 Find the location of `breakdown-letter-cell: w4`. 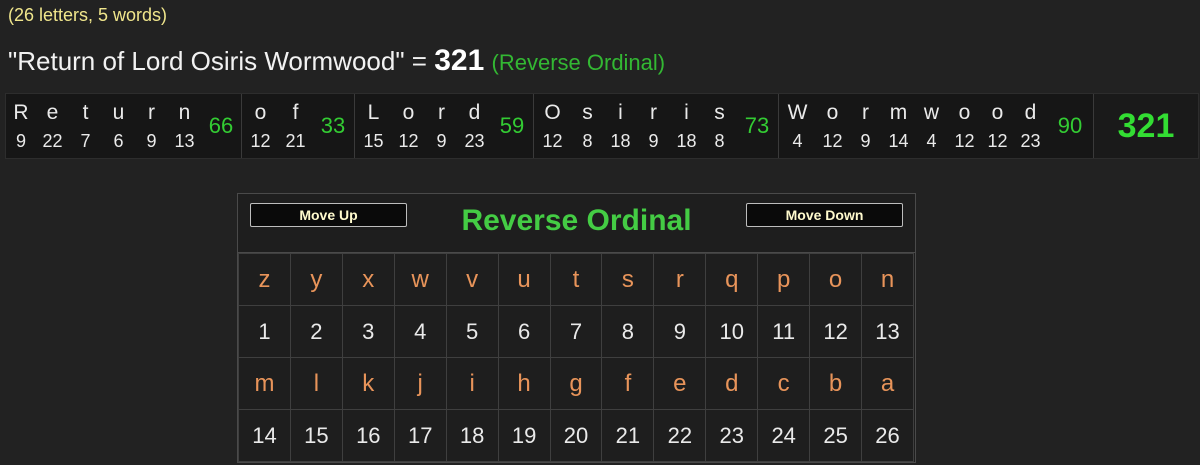

breakdown-letter-cell: w4 is located at coordinates (931, 126).